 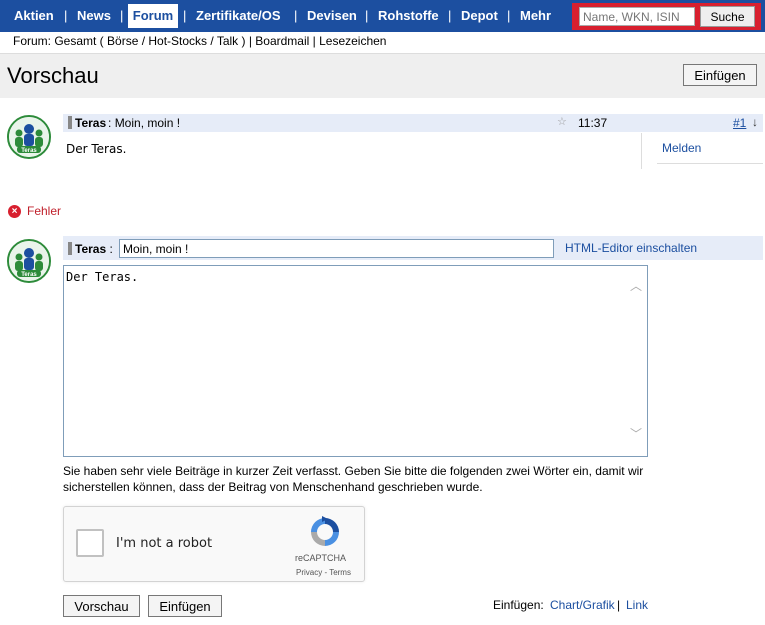 What do you see at coordinates (755, 122) in the screenshot?
I see `arrow-down-icon: ↓` at bounding box center [755, 122].